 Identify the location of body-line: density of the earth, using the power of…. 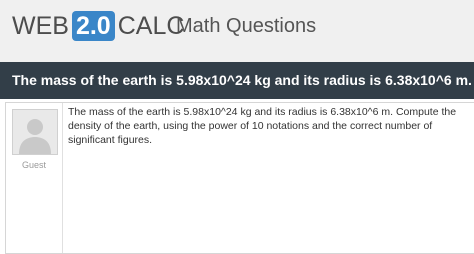
(250, 126).